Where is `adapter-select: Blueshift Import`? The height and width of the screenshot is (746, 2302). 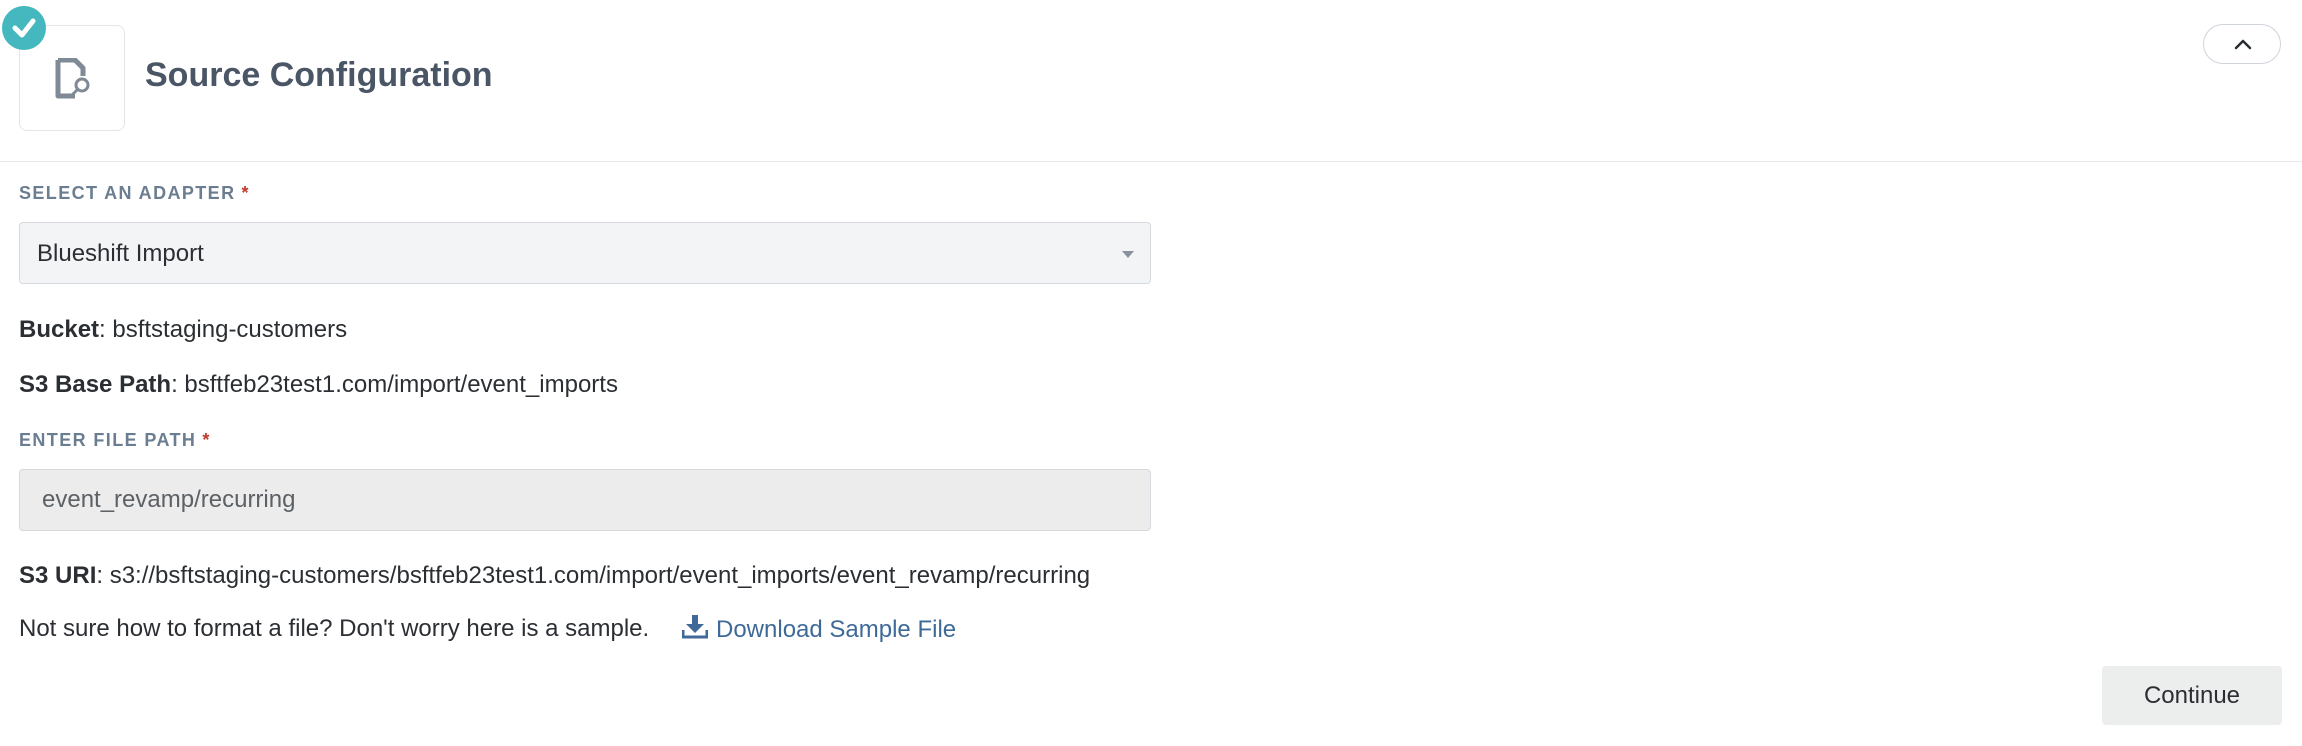
adapter-select: Blueshift Import is located at coordinates (585, 253).